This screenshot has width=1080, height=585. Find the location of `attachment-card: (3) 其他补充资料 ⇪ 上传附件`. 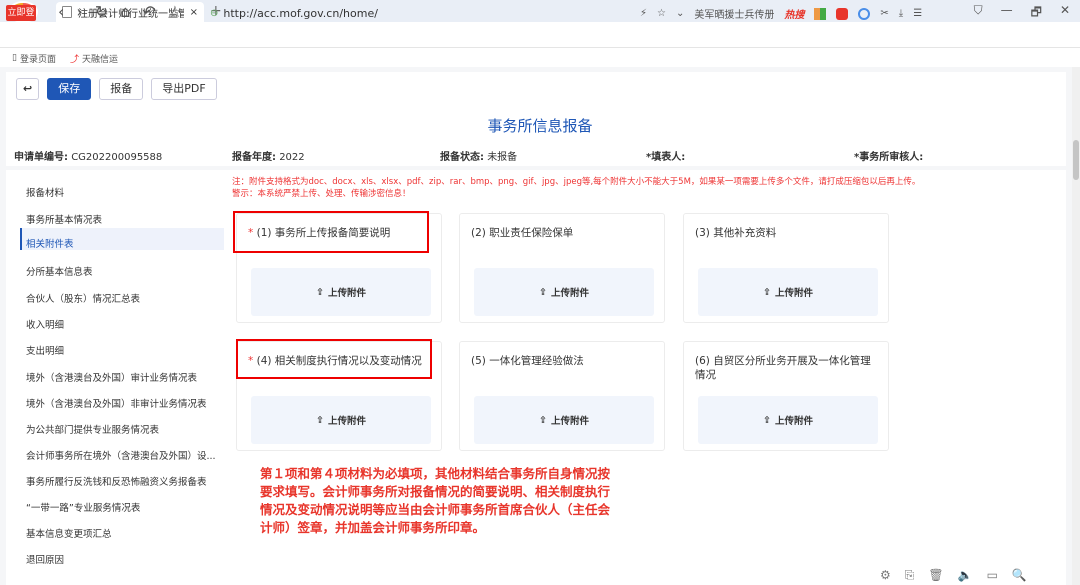

attachment-card: (3) 其他补充资料 ⇪ 上传附件 is located at coordinates (786, 268).